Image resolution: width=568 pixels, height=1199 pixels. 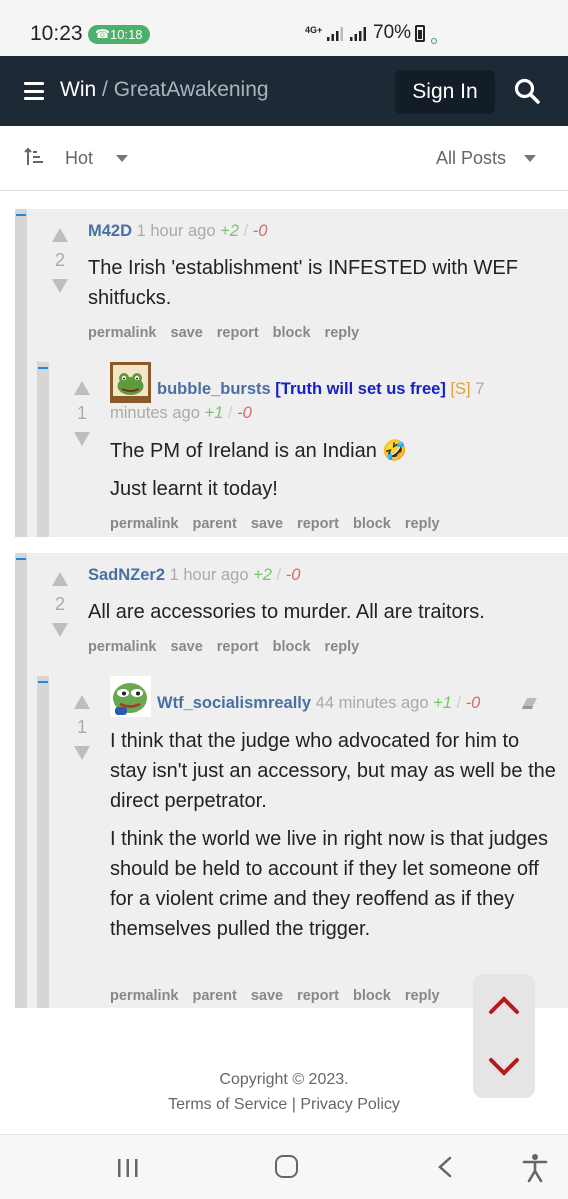 What do you see at coordinates (110, 231) in the screenshot?
I see `comment-author: M42D` at bounding box center [110, 231].